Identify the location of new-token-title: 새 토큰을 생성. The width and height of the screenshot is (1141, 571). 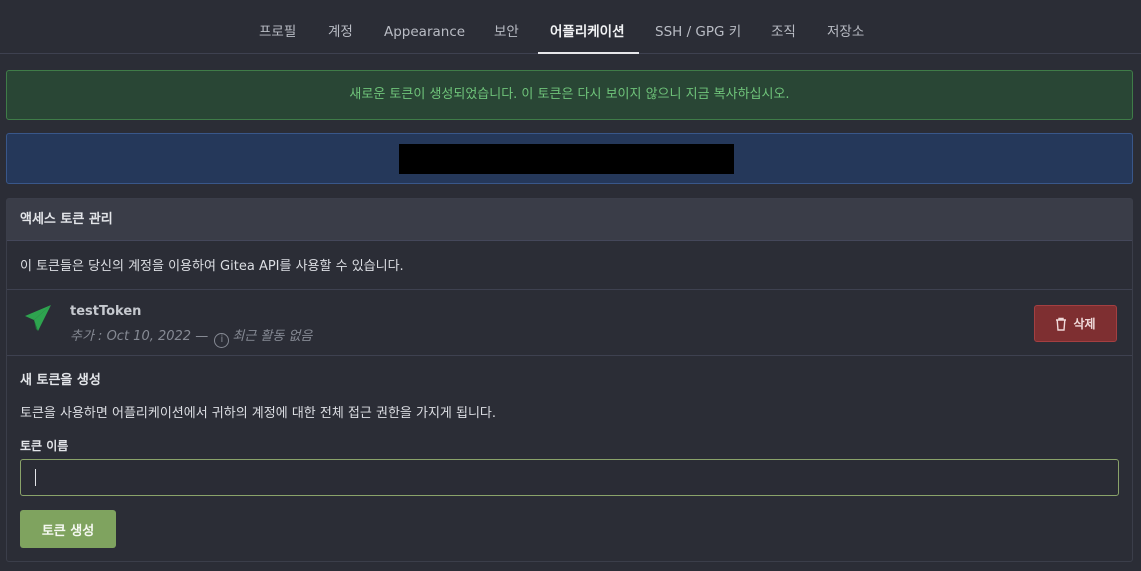
(60, 380).